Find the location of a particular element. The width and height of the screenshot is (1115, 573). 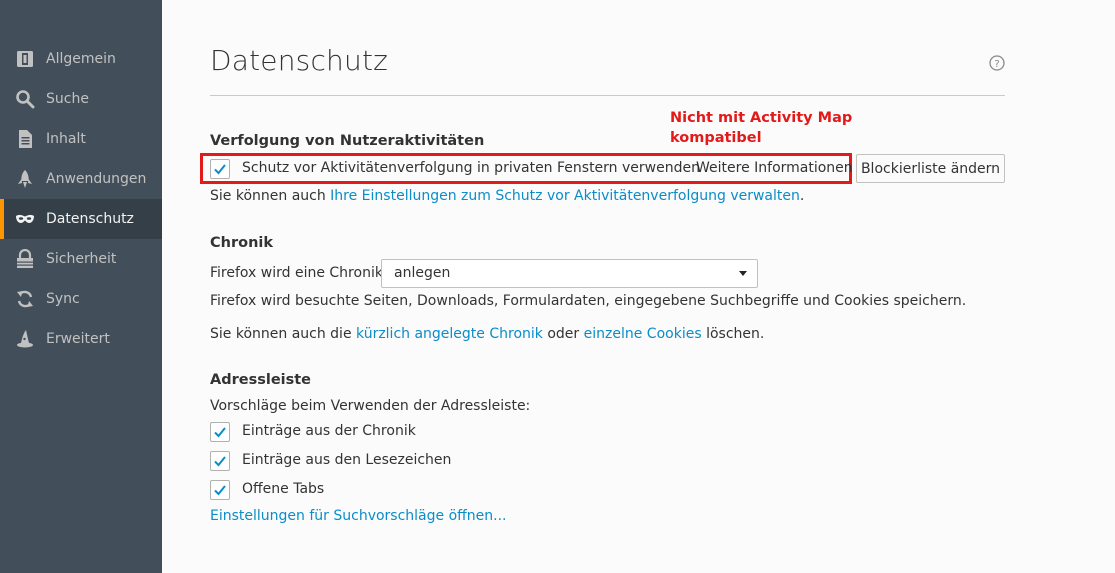

tracking-protection-checkbox is located at coordinates (220, 169).